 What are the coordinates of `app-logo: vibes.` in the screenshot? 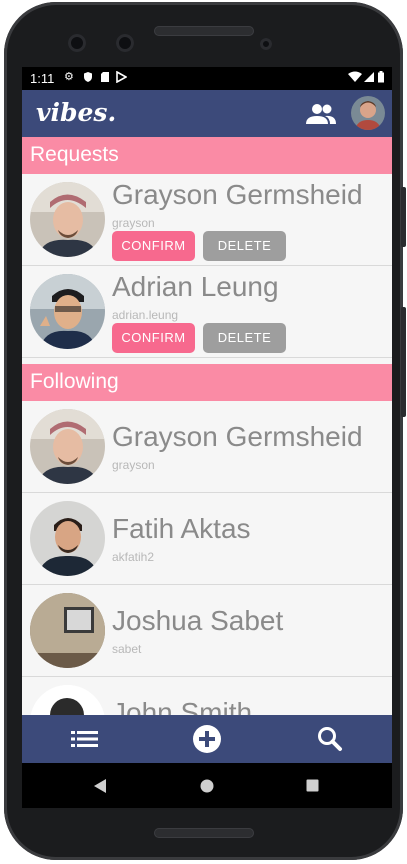 It's located at (76, 112).